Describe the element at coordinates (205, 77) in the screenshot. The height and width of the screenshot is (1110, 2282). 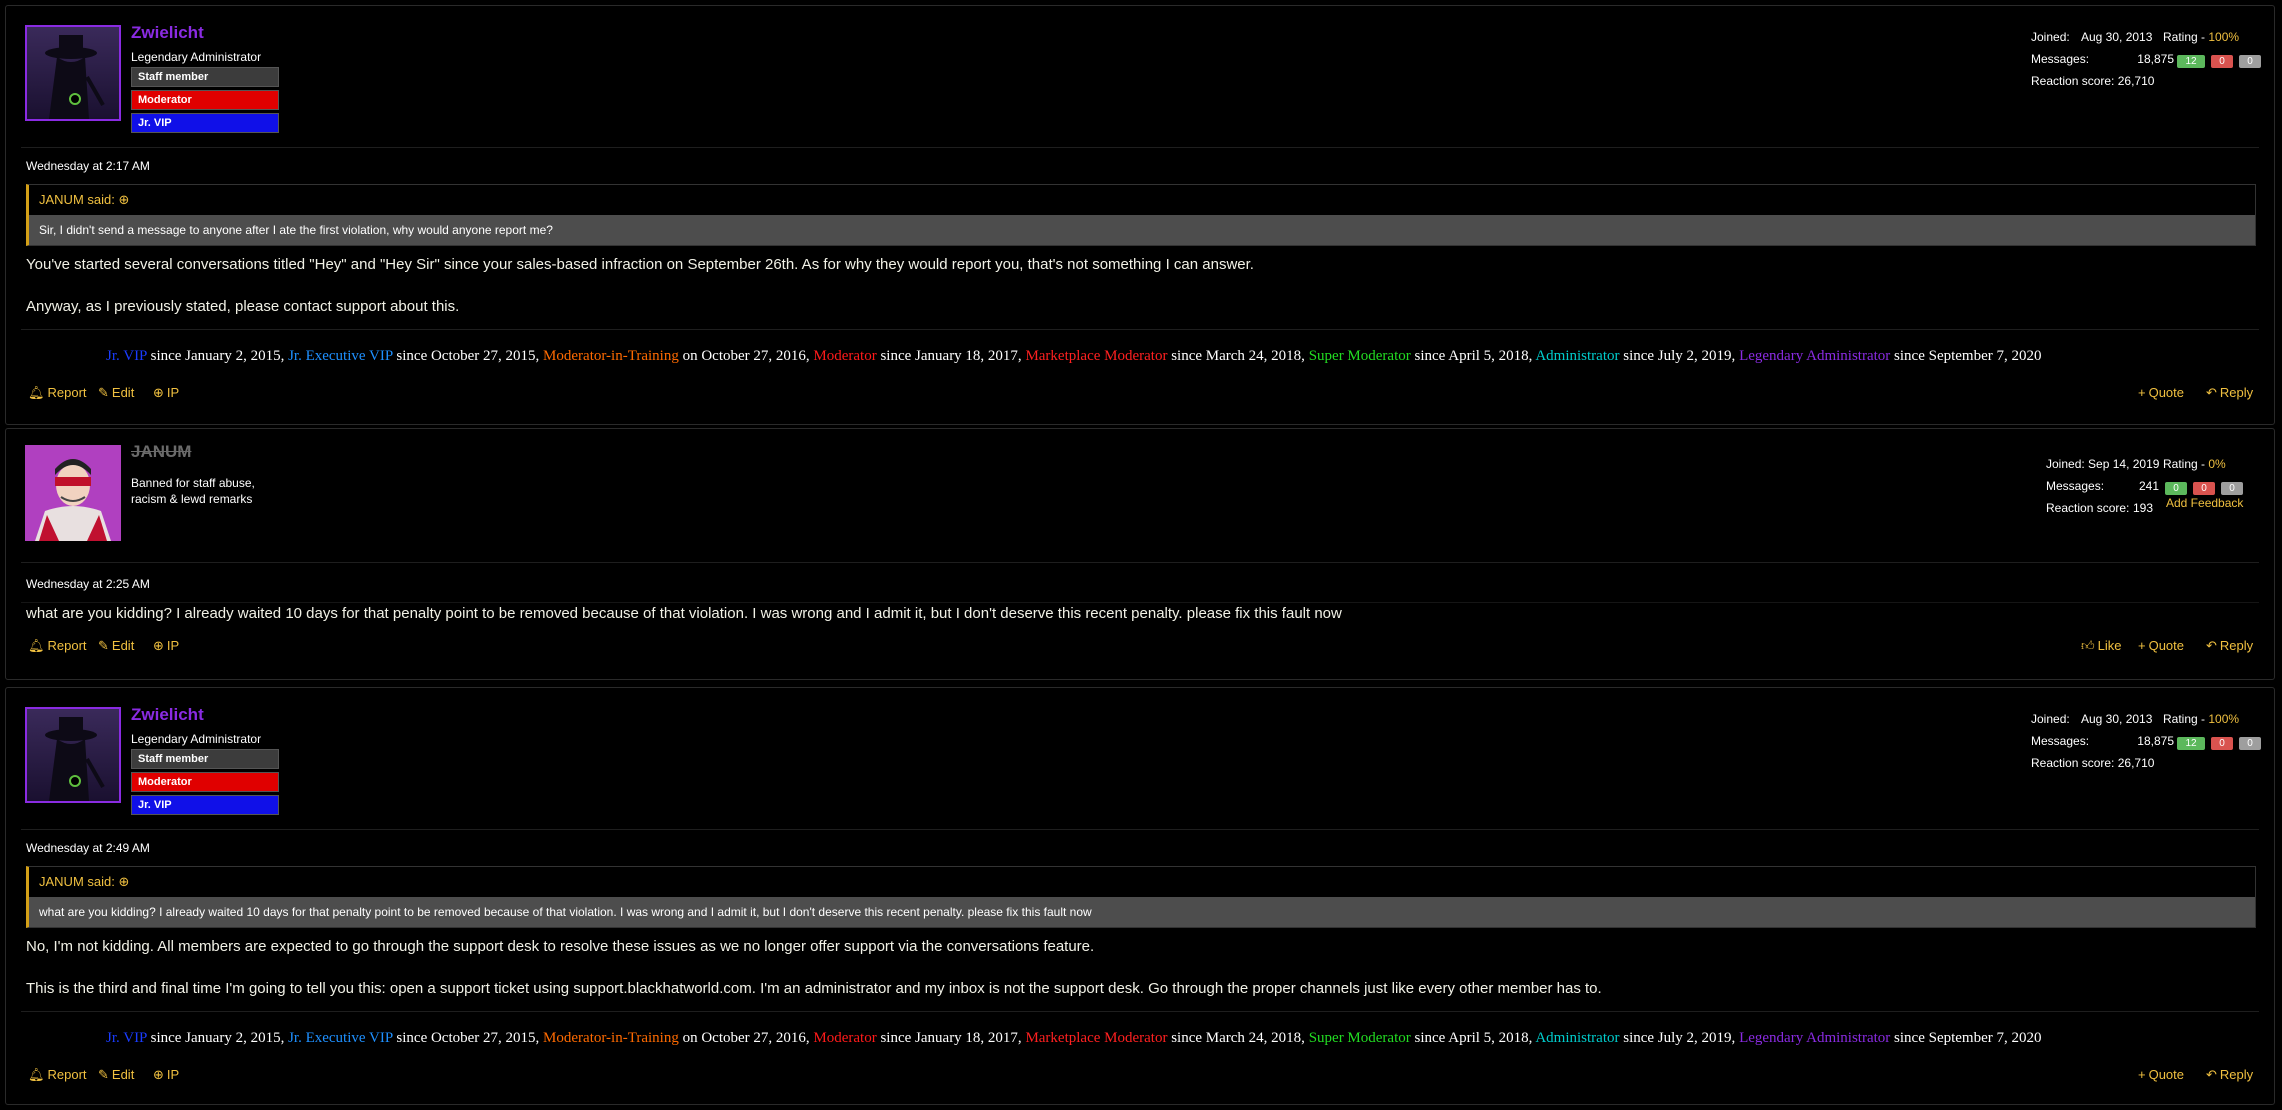
I see `badge-staff-member: Staff member` at that location.